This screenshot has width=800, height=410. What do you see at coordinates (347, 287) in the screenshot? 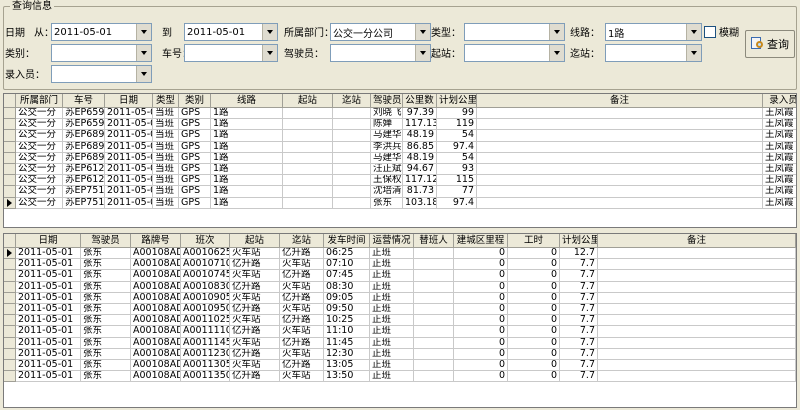
I see `trip-grid-cell: 08:30` at bounding box center [347, 287].